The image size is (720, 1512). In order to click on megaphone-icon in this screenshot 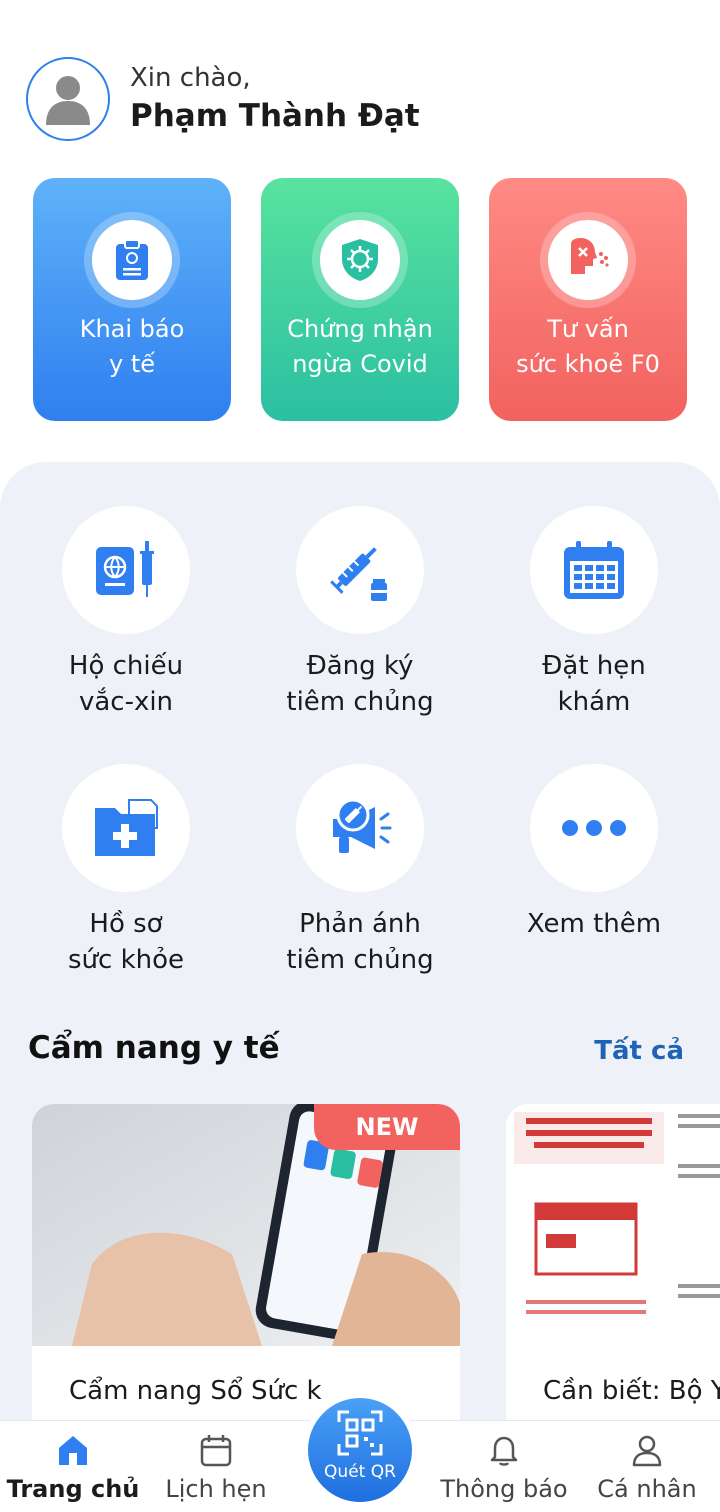, I will do `click(362, 825)`.